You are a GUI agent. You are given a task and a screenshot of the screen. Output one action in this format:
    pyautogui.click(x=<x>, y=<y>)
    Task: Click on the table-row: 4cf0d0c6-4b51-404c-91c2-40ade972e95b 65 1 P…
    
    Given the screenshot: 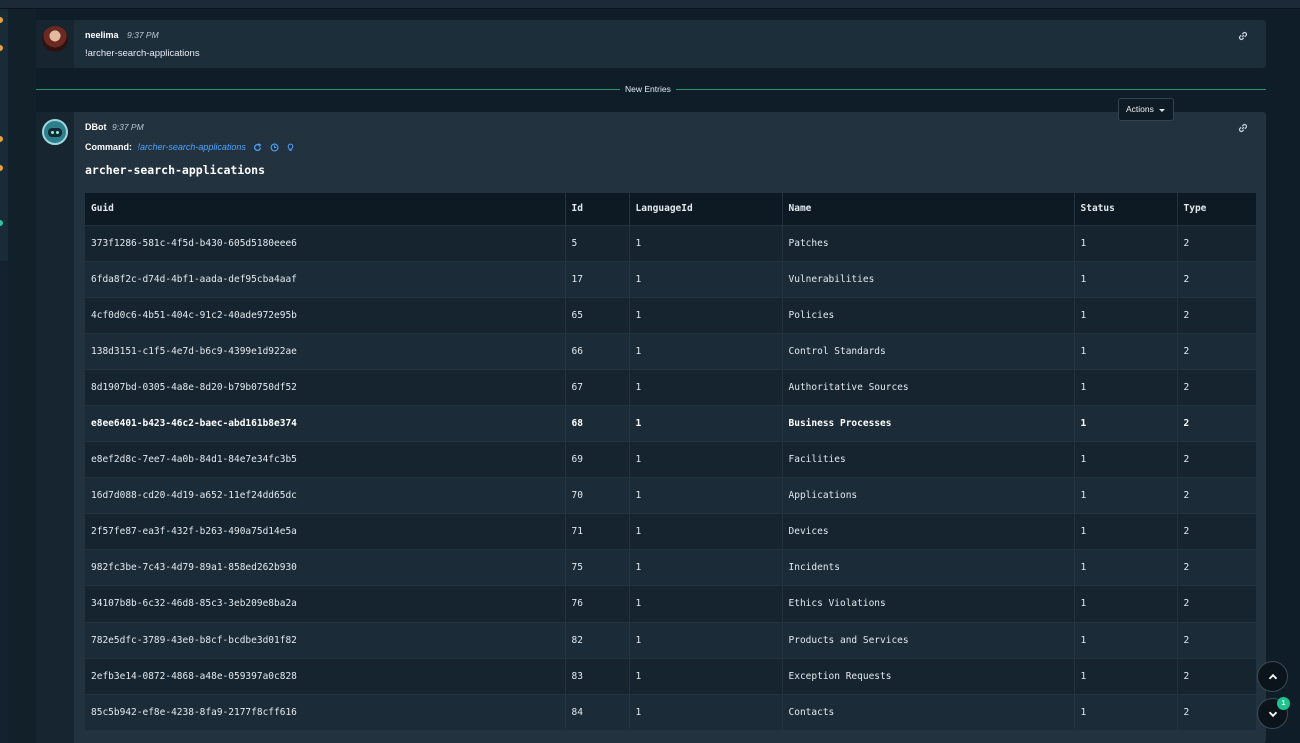 What is the action you would take?
    pyautogui.click(x=671, y=315)
    